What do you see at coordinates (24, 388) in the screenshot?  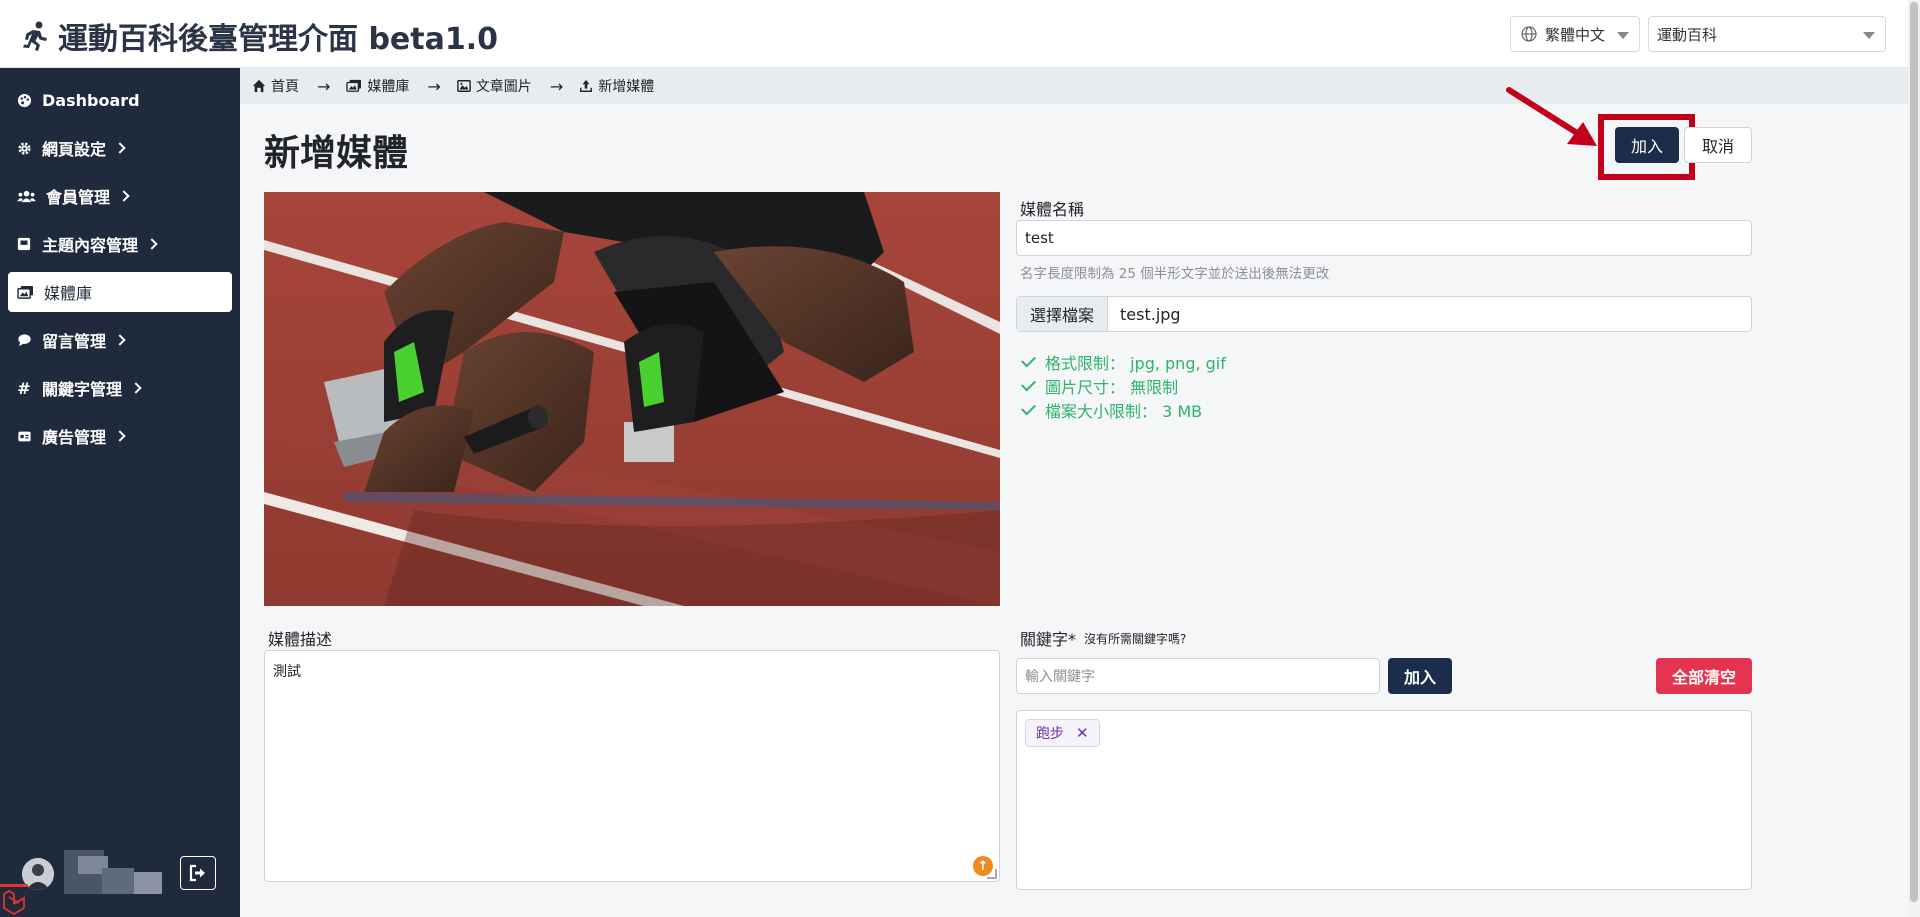 I see `hashtag-icon: #` at bounding box center [24, 388].